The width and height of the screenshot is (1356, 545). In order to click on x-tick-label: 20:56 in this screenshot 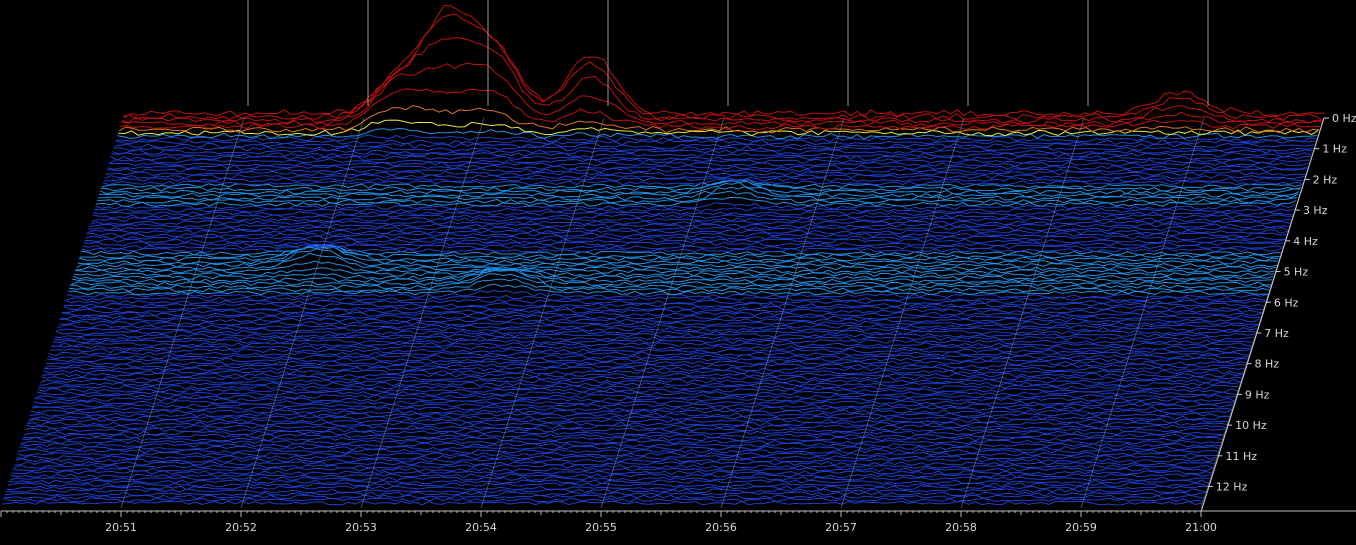, I will do `click(721, 527)`.